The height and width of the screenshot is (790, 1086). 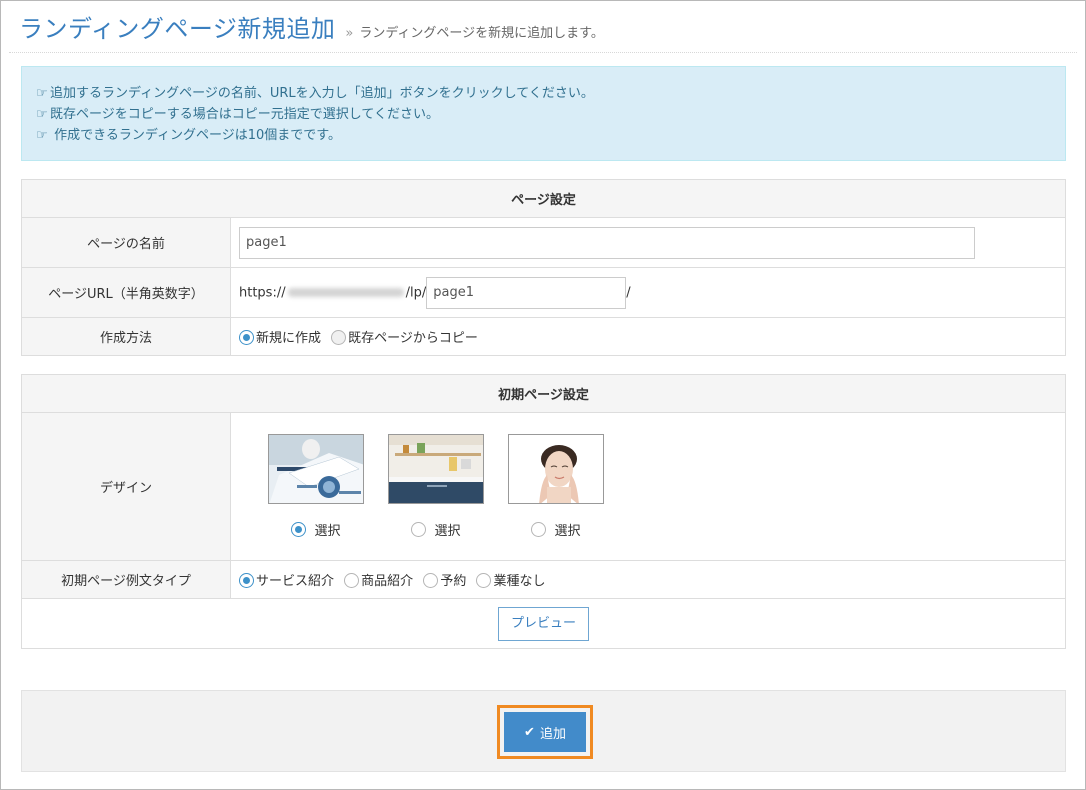 I want to click on section-title-initial-settings: 初期ページ設定, so click(x=543, y=393).